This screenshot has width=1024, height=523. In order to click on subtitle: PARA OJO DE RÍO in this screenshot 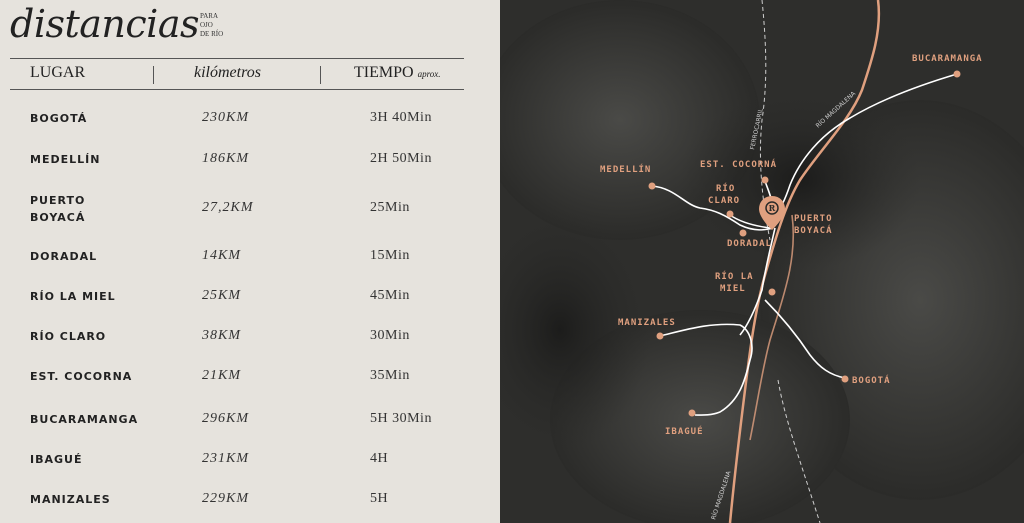, I will do `click(211, 25)`.